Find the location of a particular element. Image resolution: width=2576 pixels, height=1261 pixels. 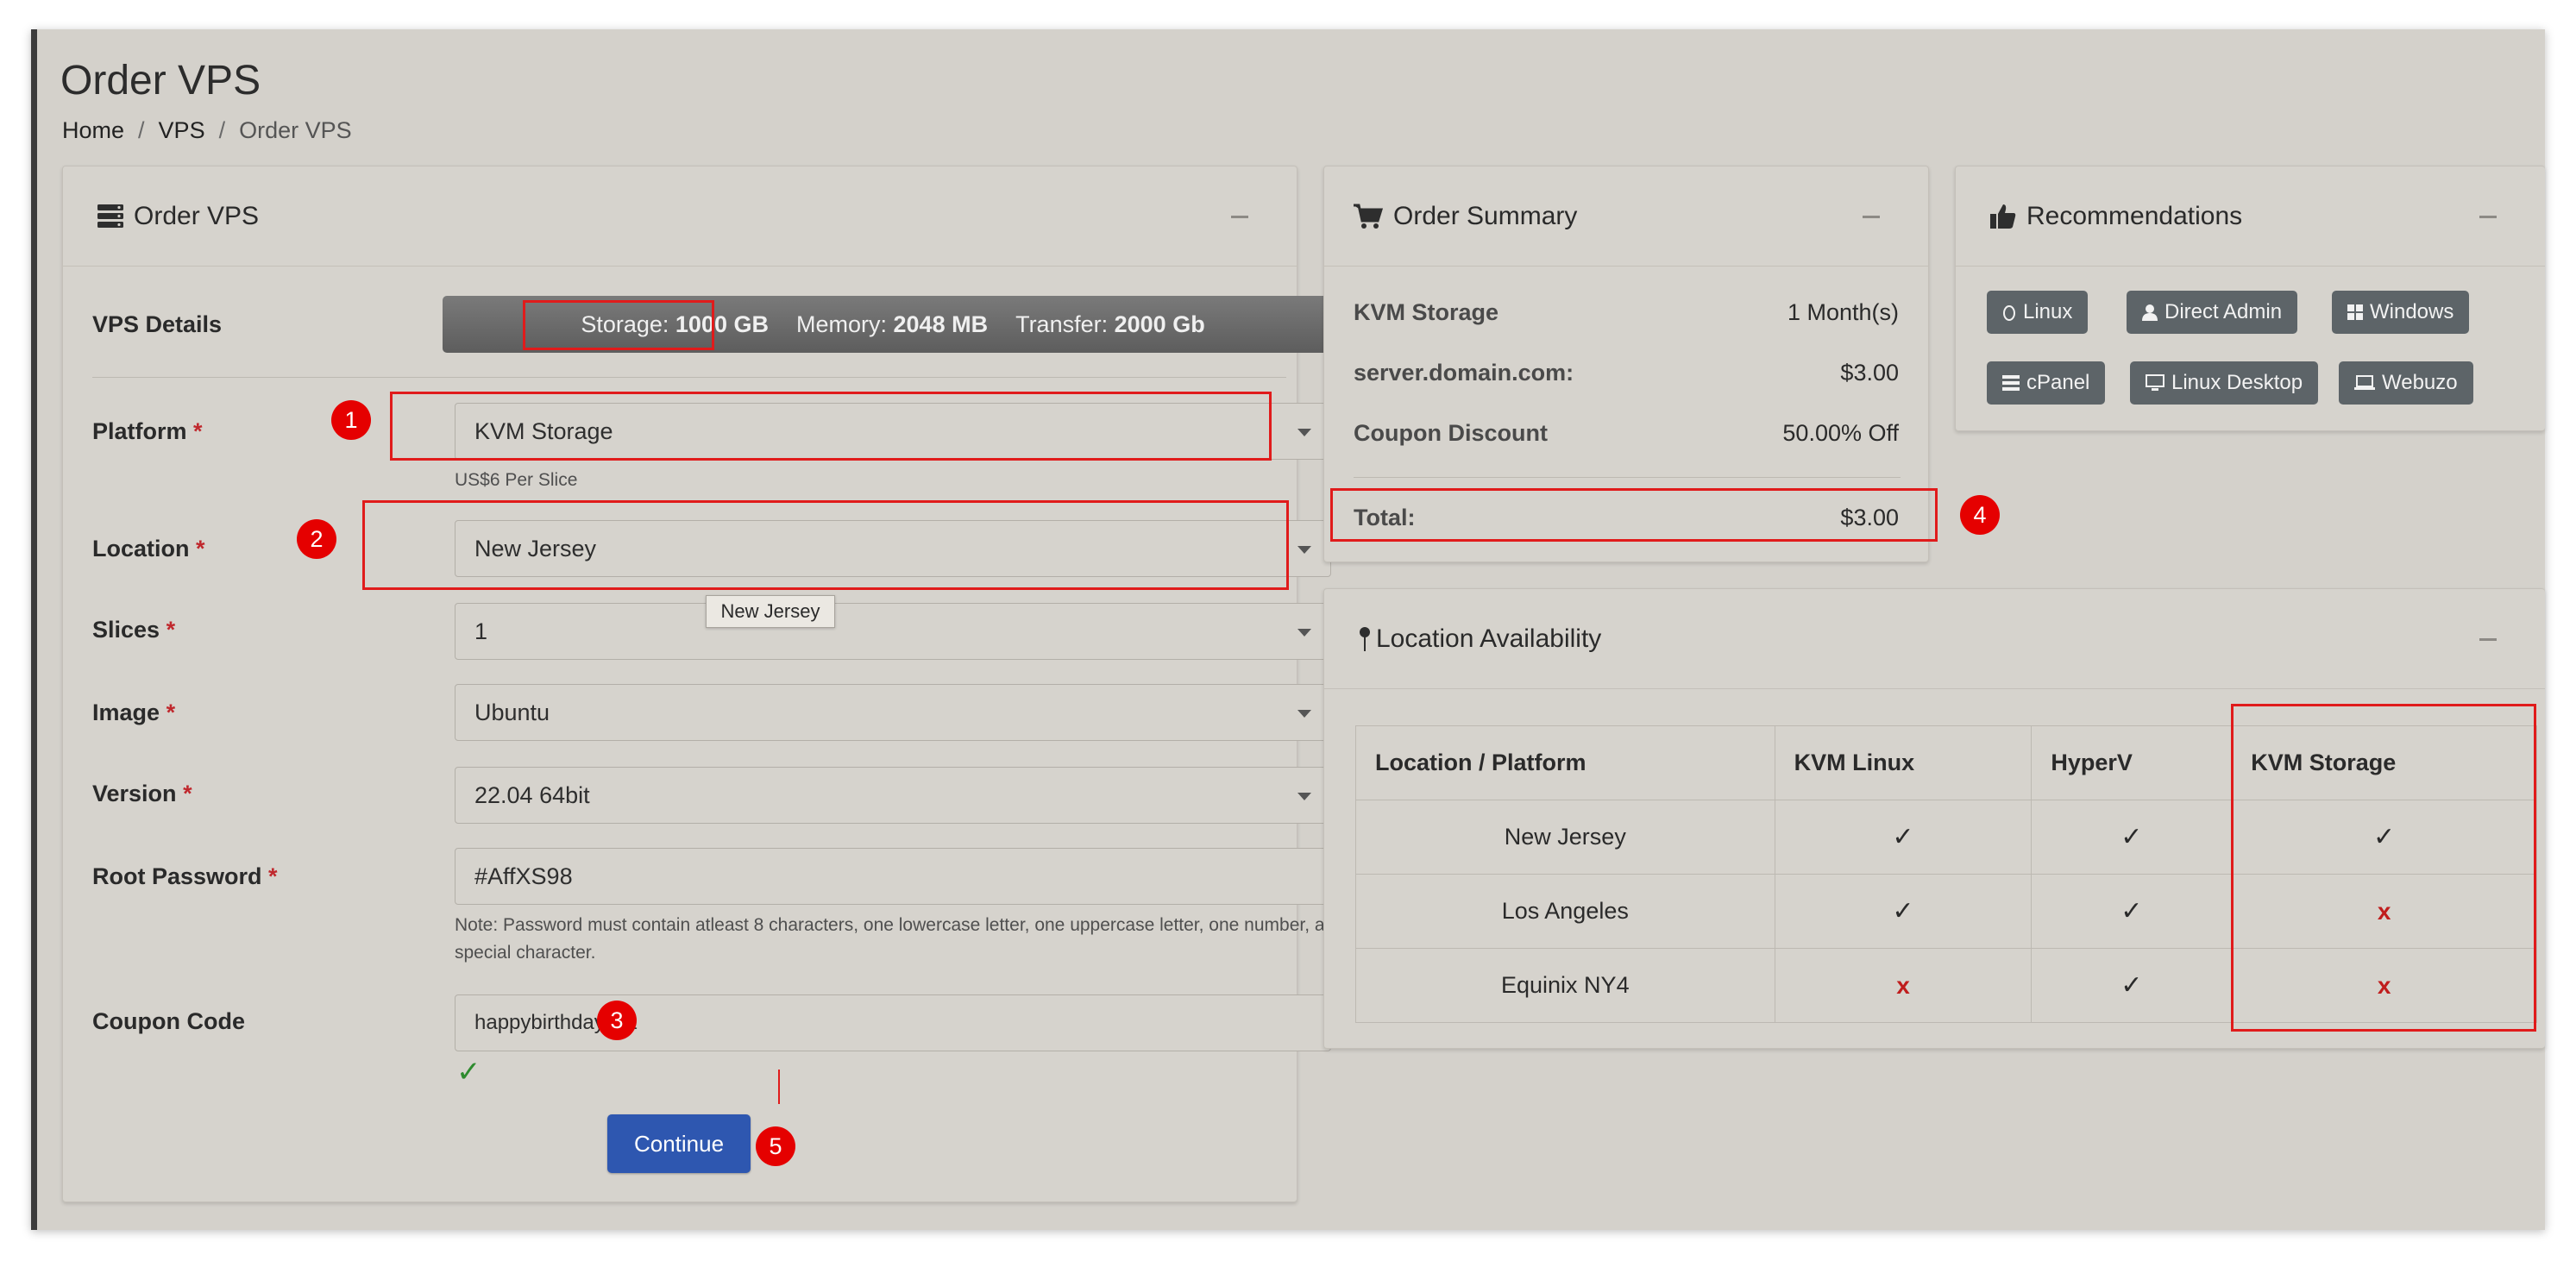

rec-linux-desktop-button: Linux Desktop is located at coordinates (2224, 383).